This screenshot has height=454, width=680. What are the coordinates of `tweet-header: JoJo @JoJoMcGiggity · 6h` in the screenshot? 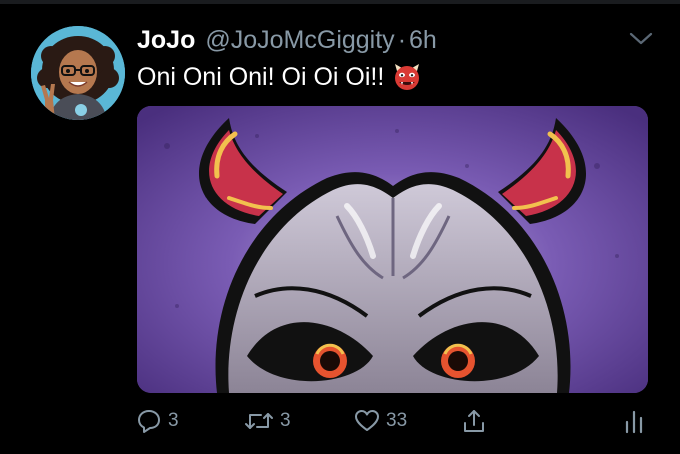 It's located at (287, 41).